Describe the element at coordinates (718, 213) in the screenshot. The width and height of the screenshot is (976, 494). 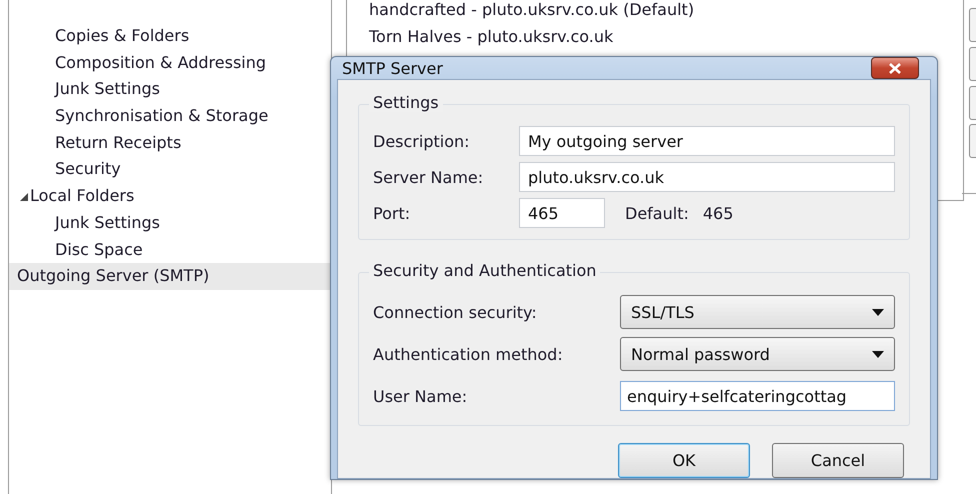
I see `default-port-value: 465` at that location.